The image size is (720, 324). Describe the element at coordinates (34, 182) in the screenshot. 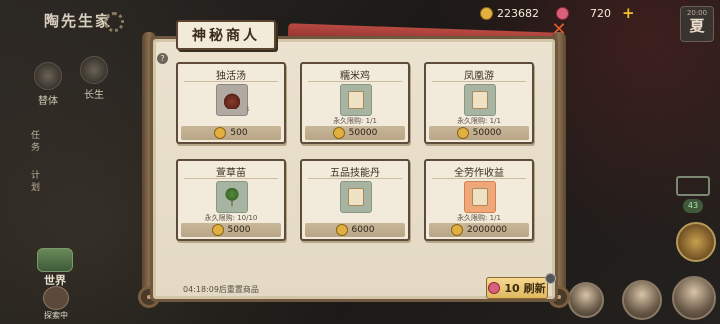

I see `plan-tab: 计划` at that location.